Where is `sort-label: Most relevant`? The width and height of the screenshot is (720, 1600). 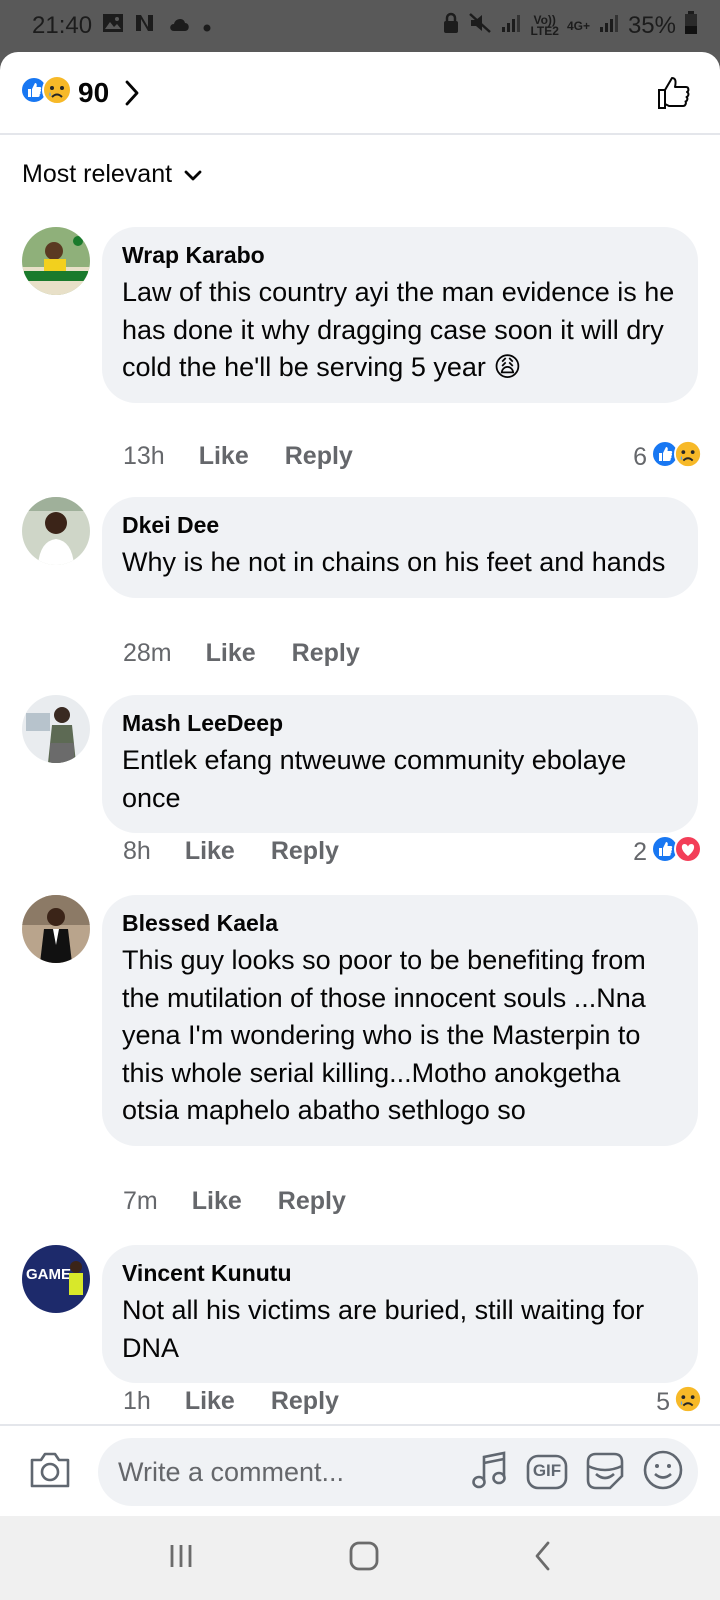 sort-label: Most relevant is located at coordinates (97, 174).